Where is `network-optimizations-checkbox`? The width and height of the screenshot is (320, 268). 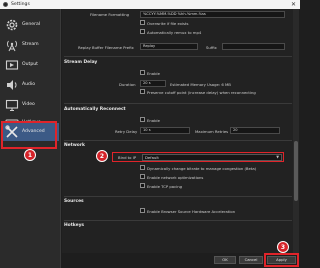
network-optimizations-checkbox is located at coordinates (142, 176).